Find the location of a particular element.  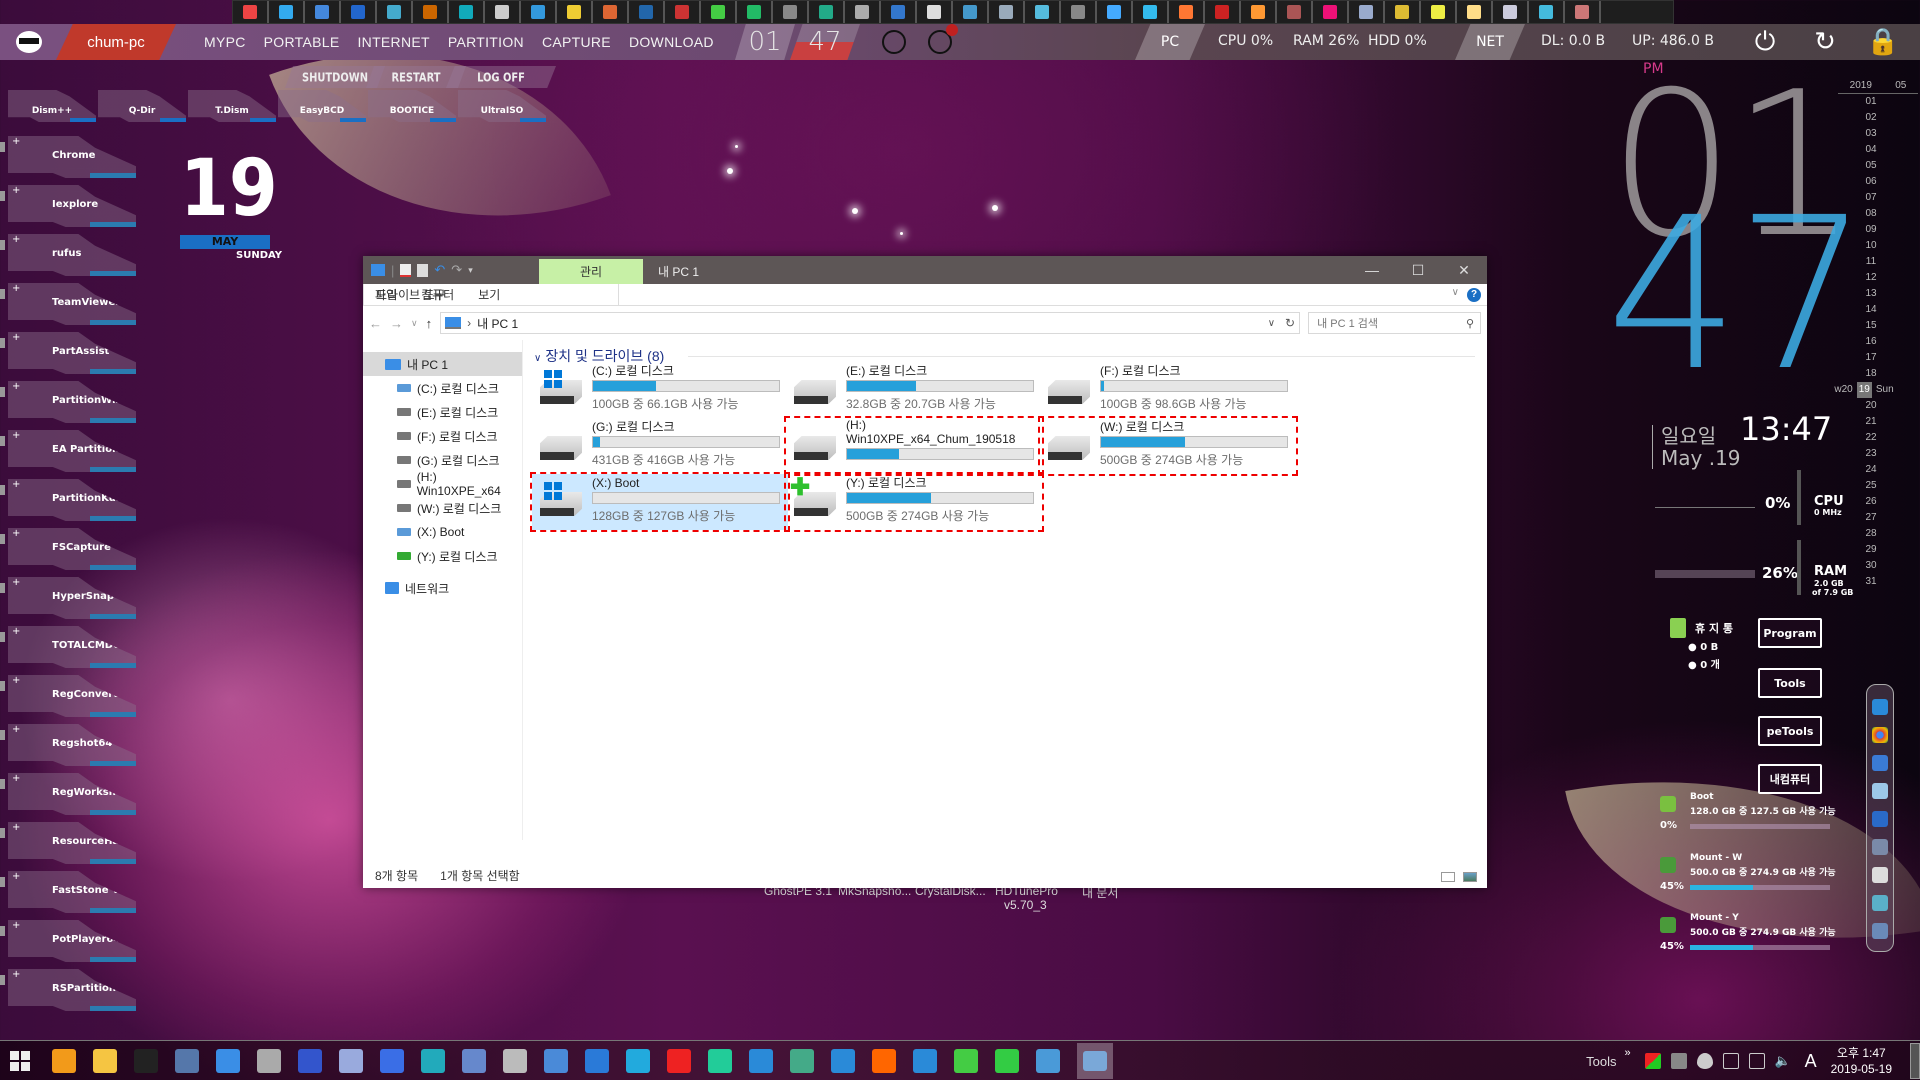

cmd-icon is located at coordinates (146, 1060).